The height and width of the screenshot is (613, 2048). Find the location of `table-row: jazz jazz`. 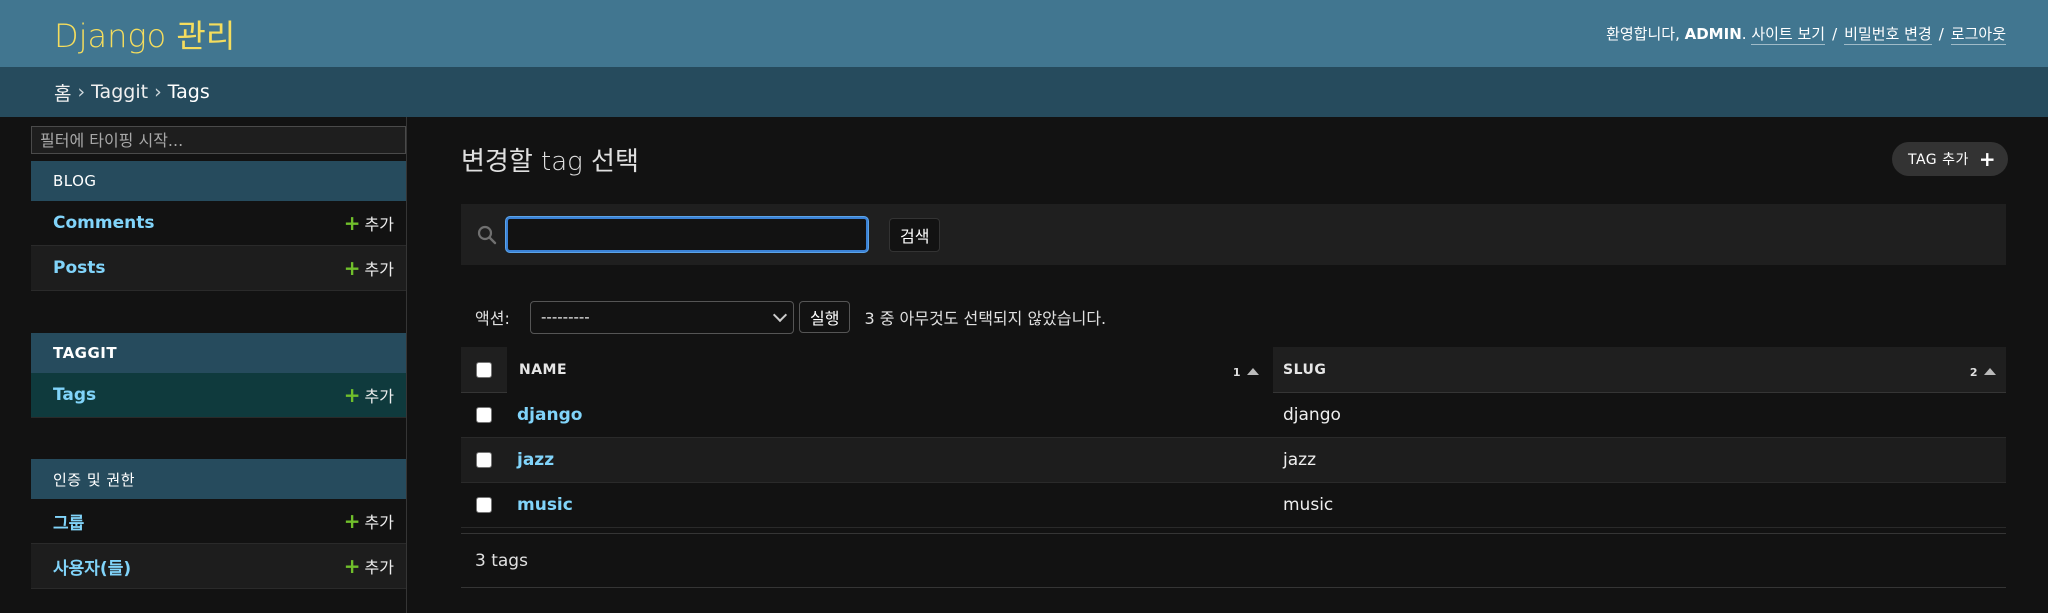

table-row: jazz jazz is located at coordinates (1233, 460).